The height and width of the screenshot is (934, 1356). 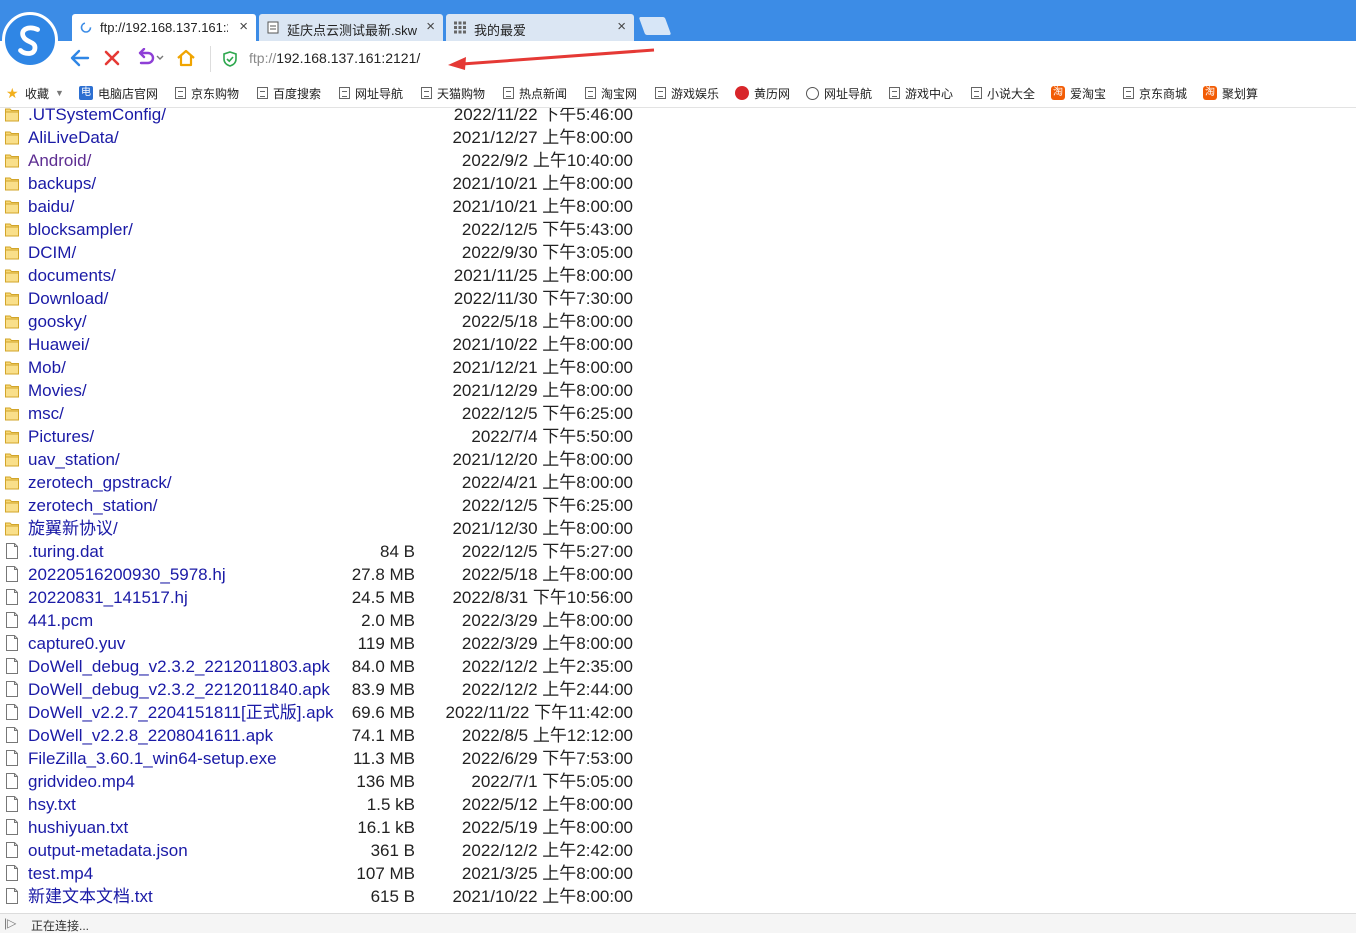 What do you see at coordinates (655, 26) in the screenshot?
I see `new-tab-button` at bounding box center [655, 26].